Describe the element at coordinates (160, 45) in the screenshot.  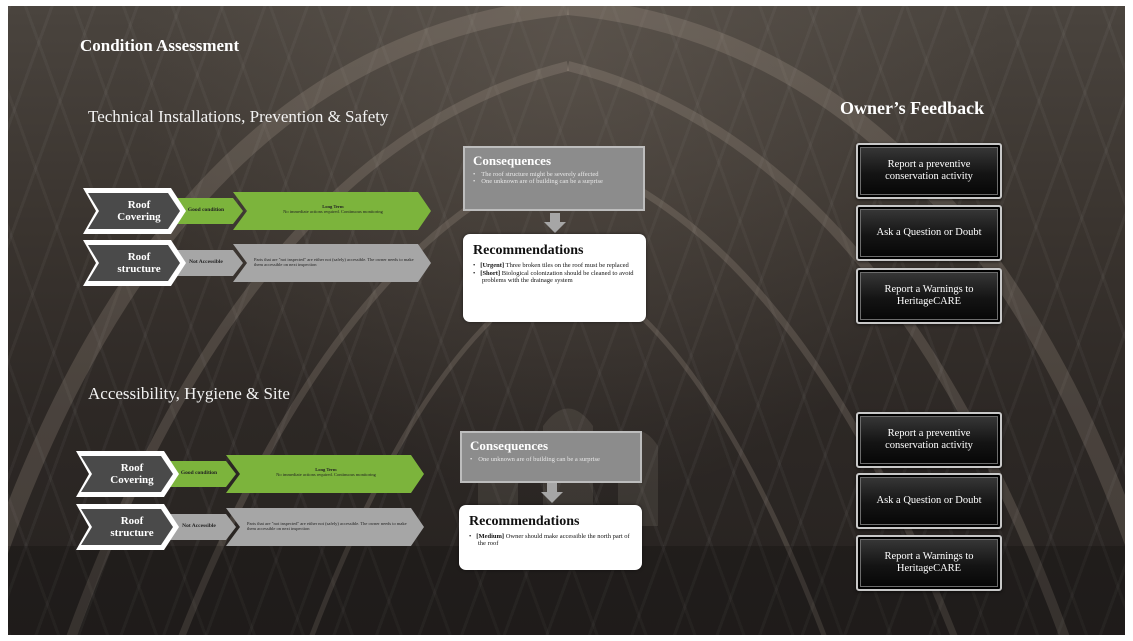
I see `page-title: Condition Assessment` at that location.